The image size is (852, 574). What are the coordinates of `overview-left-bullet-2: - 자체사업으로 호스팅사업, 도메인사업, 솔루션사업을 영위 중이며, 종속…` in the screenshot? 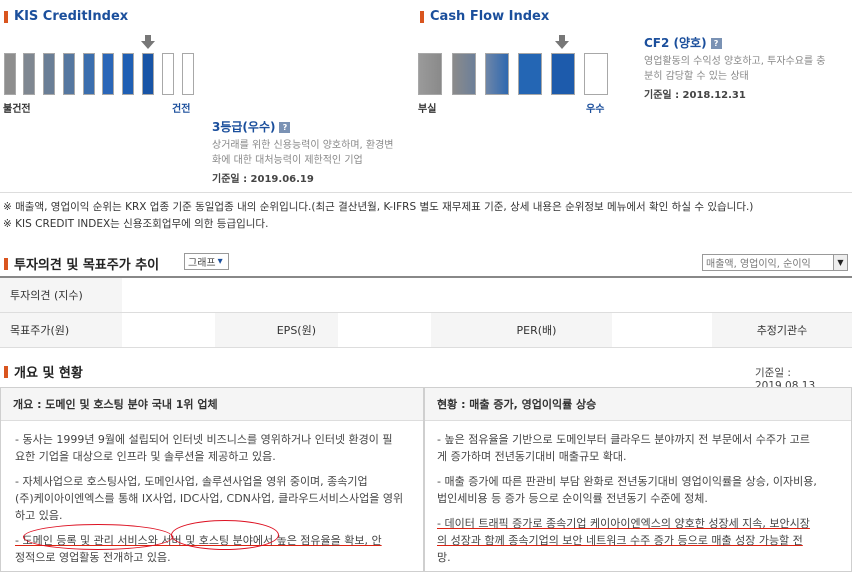 It's located at (212, 498).